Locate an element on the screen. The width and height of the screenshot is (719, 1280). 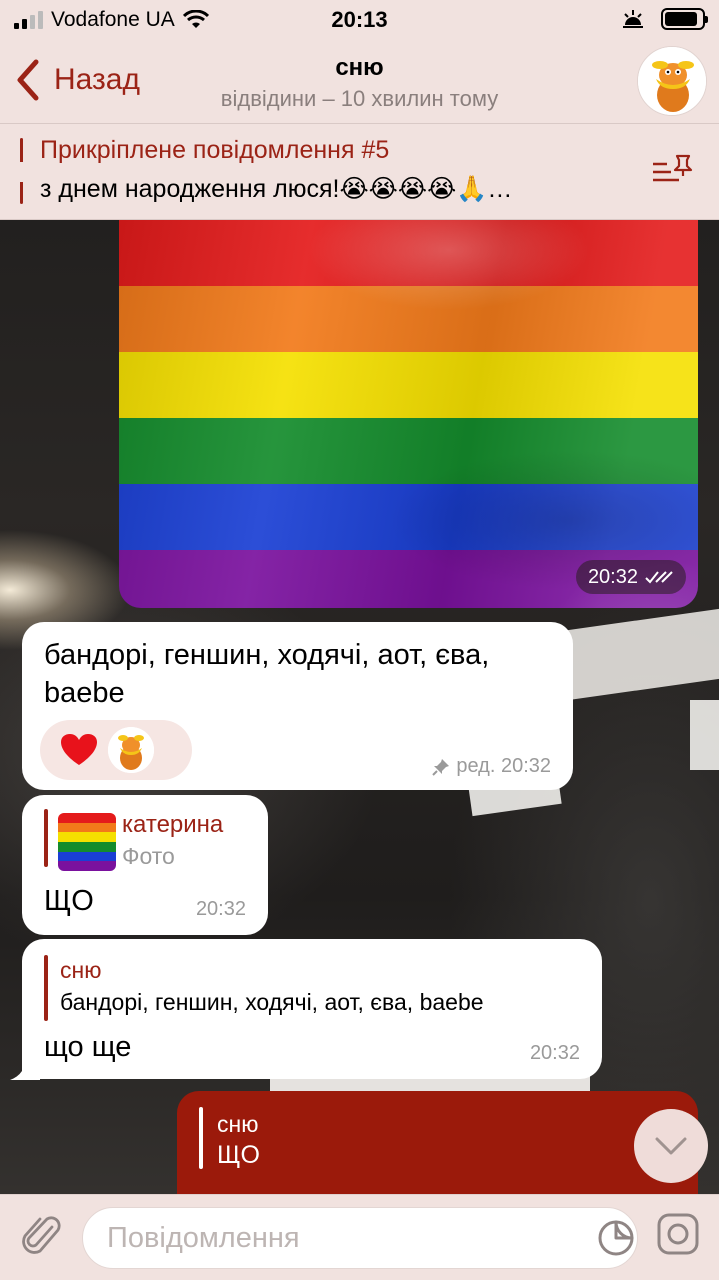
message-input: Повідомлення is located at coordinates (360, 1238).